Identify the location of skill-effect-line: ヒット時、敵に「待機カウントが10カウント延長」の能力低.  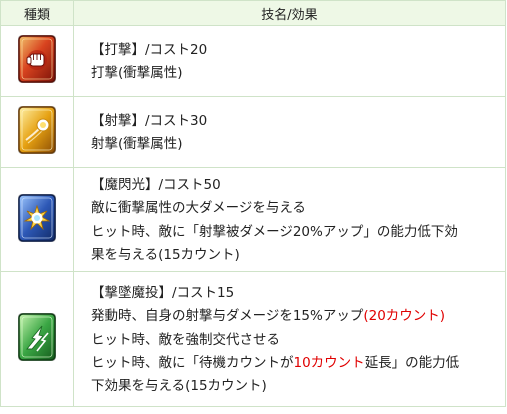
(294, 363).